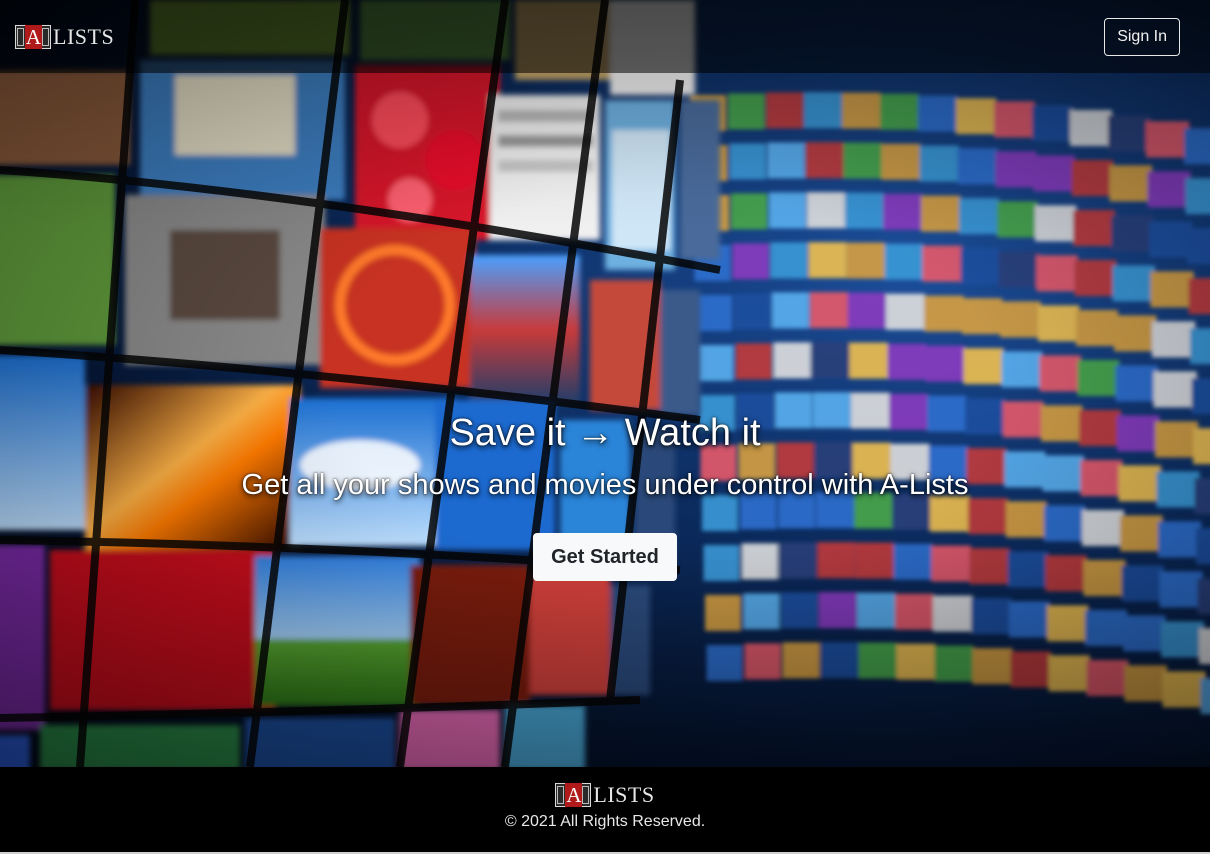 The width and height of the screenshot is (1210, 854). I want to click on footer-logo: A LISTS, so click(605, 795).